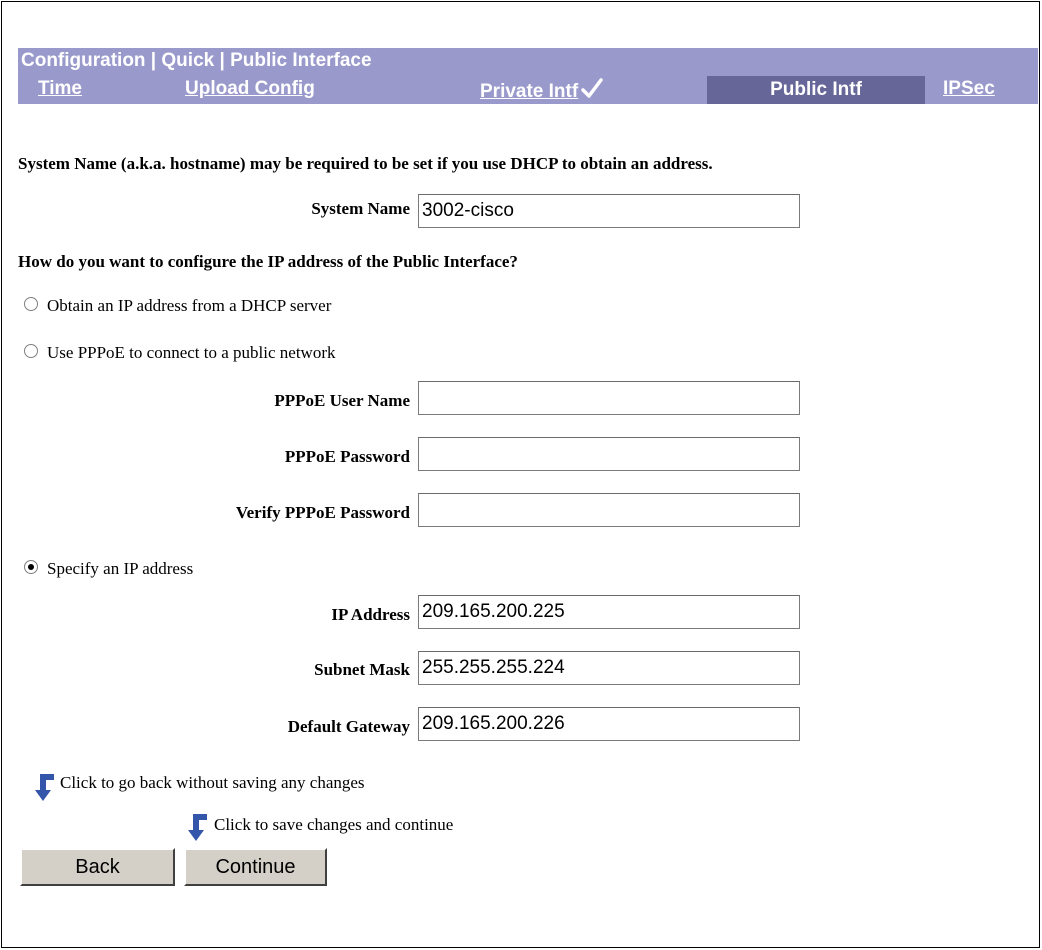 This screenshot has height=950, width=1042. What do you see at coordinates (334, 824) in the screenshot?
I see `continue-hint: Click to save changes and continue` at bounding box center [334, 824].